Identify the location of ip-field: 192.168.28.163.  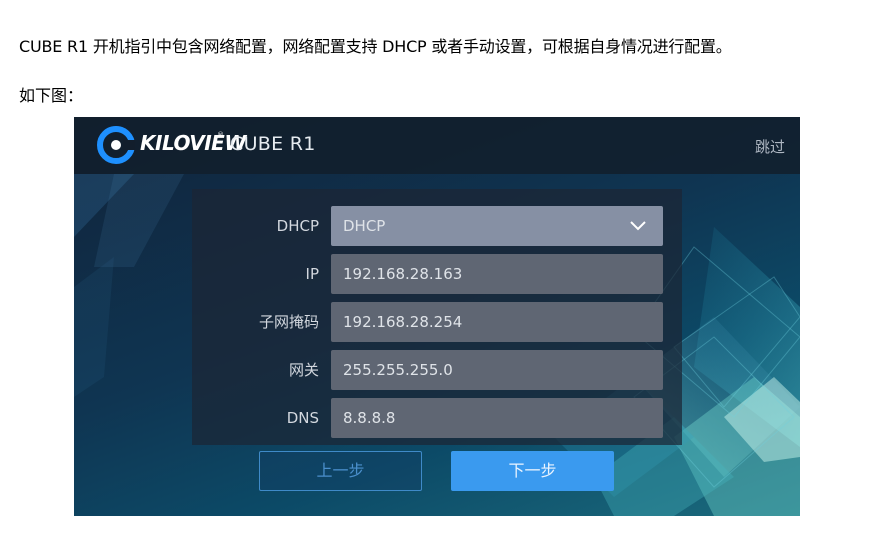
(497, 274).